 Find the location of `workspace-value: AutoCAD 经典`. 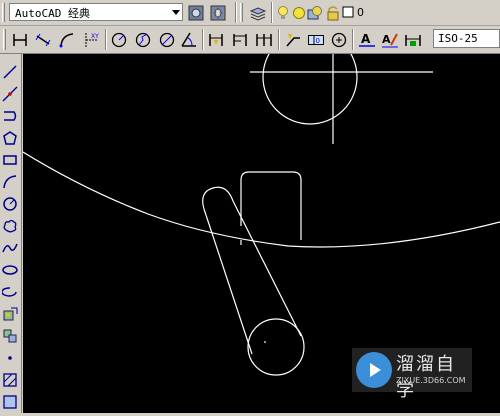

workspace-value: AutoCAD 经典 is located at coordinates (52, 13).